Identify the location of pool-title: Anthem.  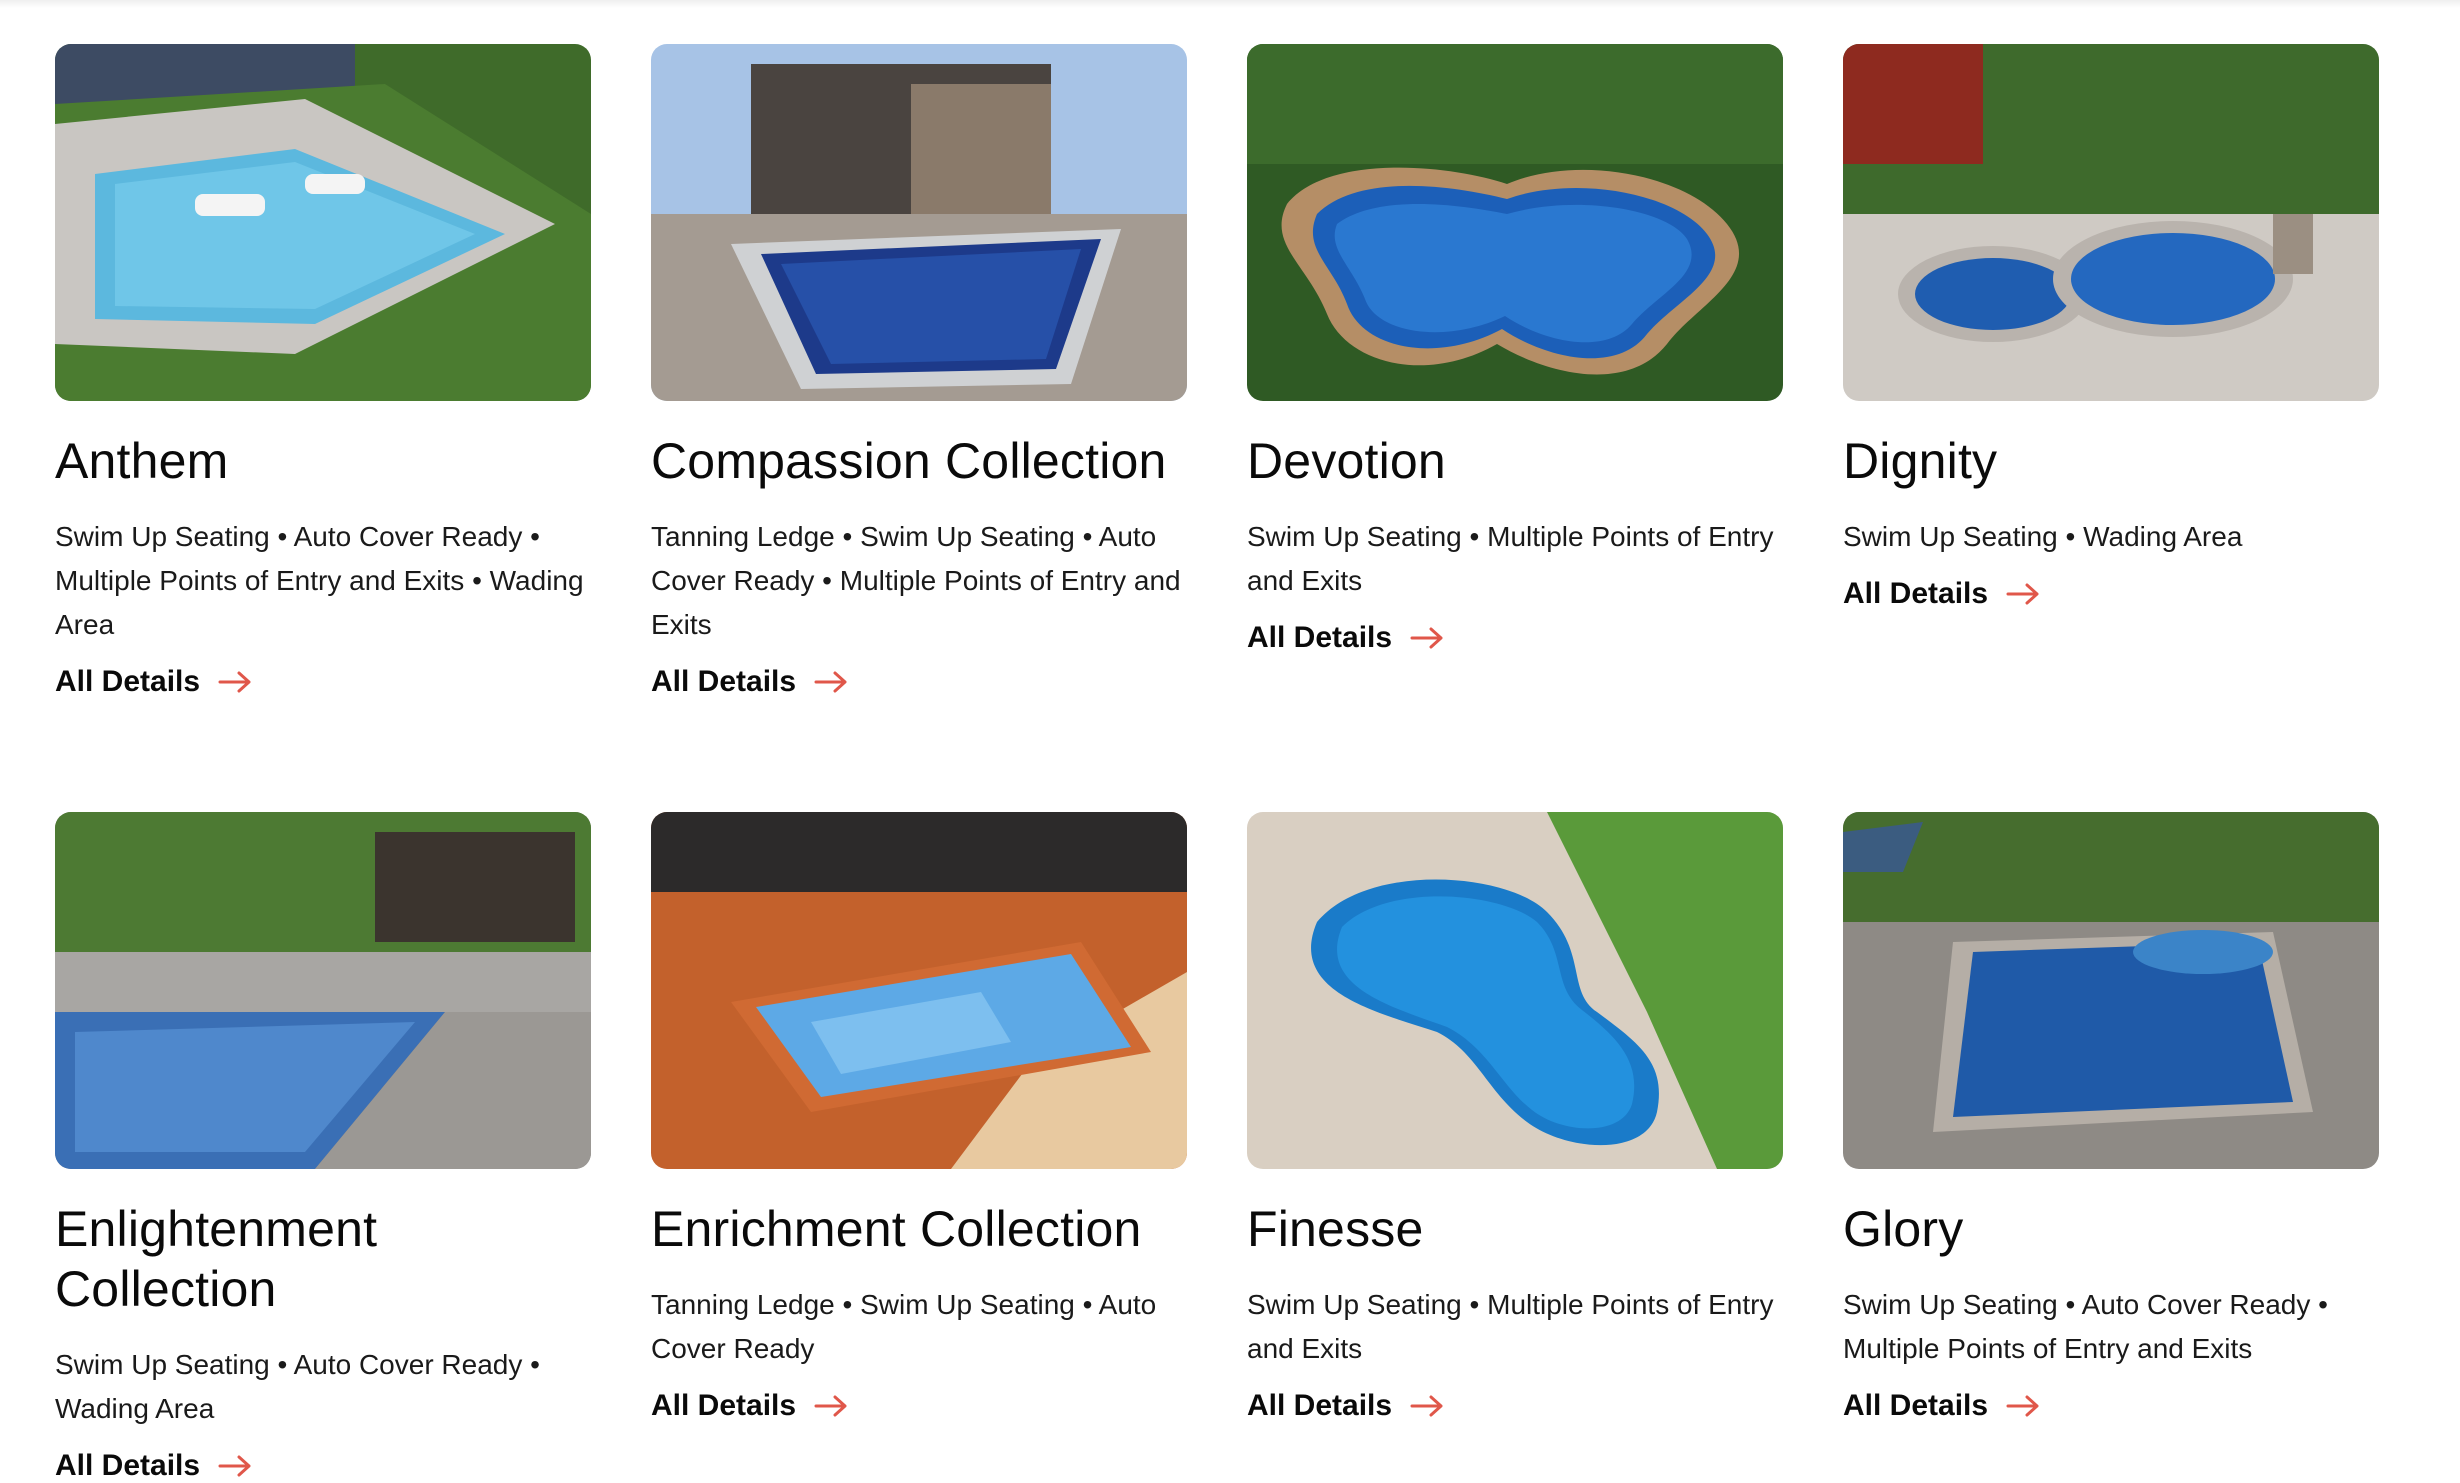
(142, 461).